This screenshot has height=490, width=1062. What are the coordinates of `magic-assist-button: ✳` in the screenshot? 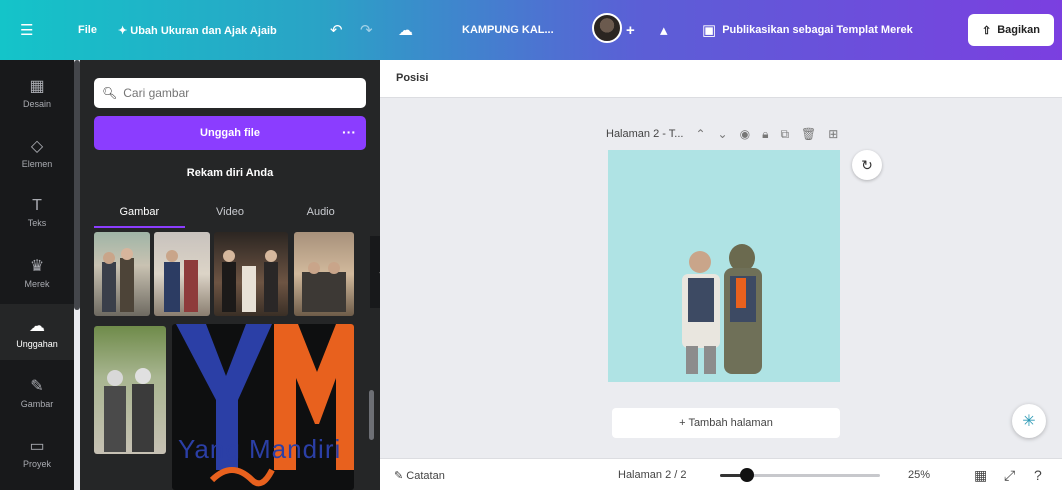 It's located at (1029, 421).